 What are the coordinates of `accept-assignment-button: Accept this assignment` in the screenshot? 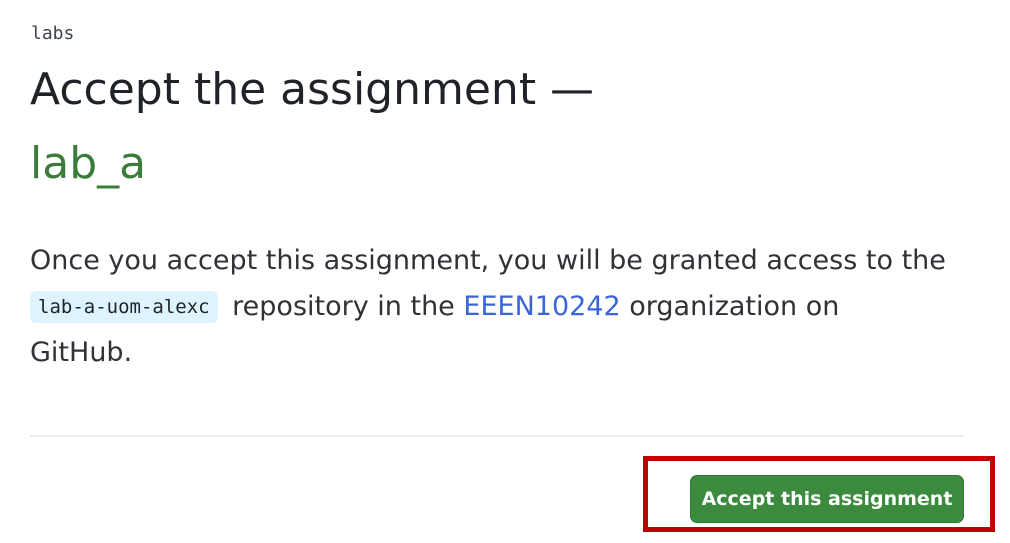 It's located at (827, 499).